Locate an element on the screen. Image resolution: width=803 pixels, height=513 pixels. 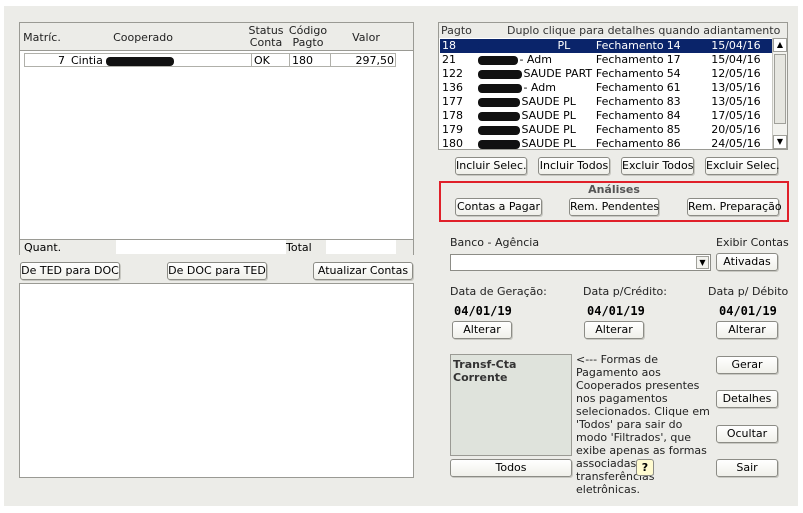
list-item-pagto: 122 is located at coordinates (452, 73).